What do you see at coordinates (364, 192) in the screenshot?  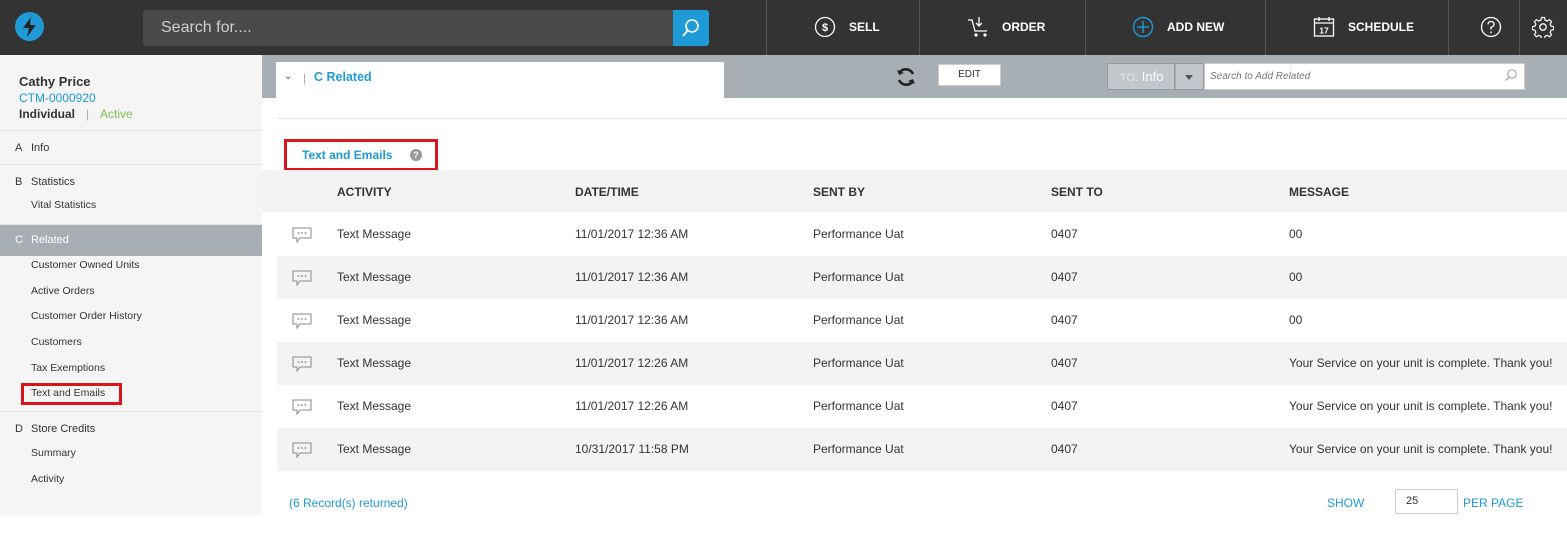 I see `column-header-activity: ACTIVITY` at bounding box center [364, 192].